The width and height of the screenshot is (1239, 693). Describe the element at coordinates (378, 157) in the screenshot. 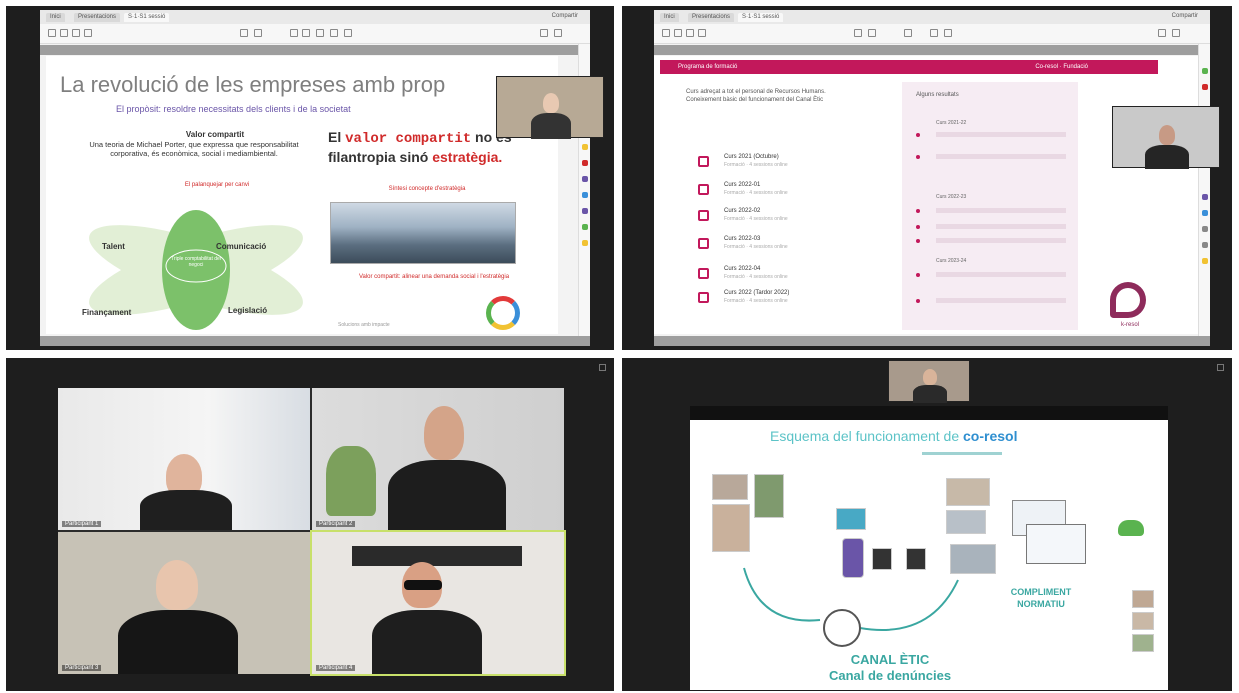

I see `statement-part-d: filantropia sinó` at that location.